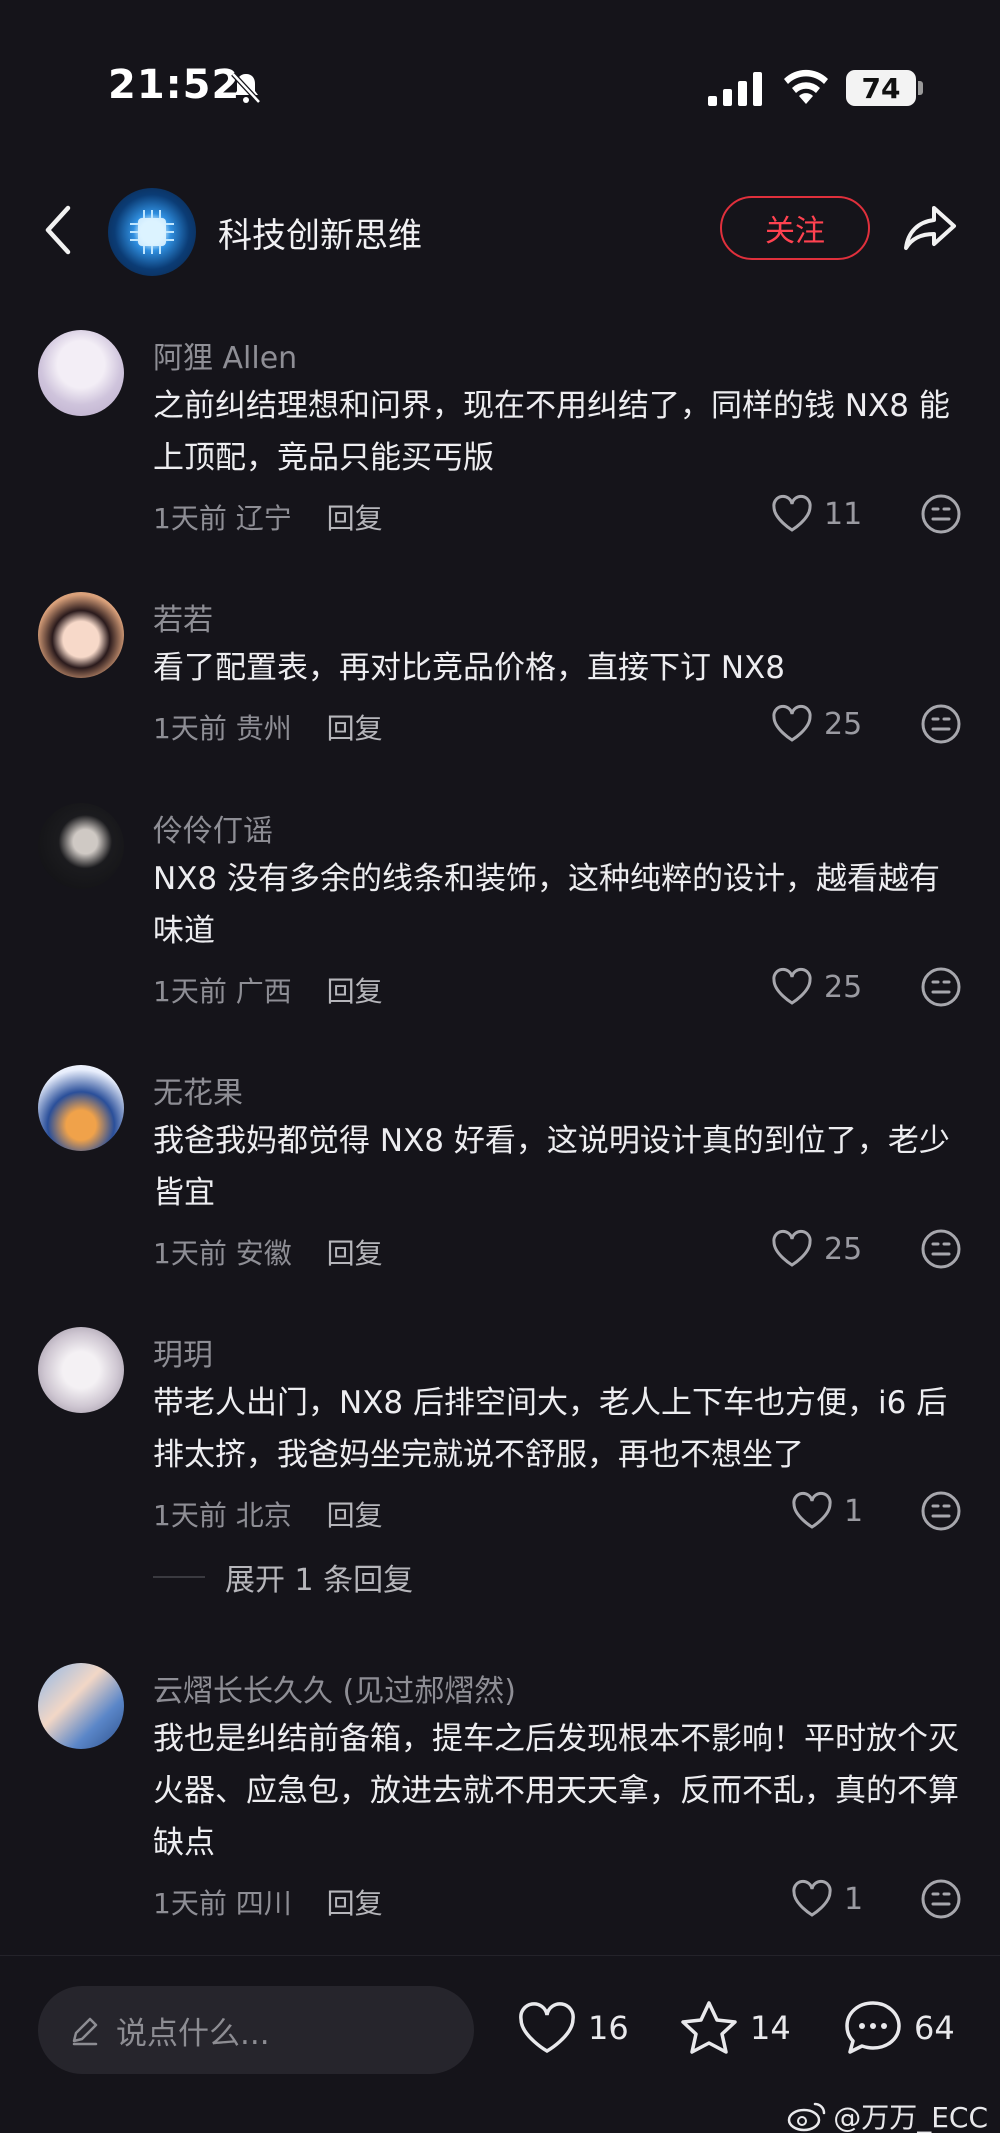 Image resolution: width=1000 pixels, height=2133 pixels. What do you see at coordinates (334, 1688) in the screenshot?
I see `commenter-name: 云熠长长久久 (见过郝熠然)` at bounding box center [334, 1688].